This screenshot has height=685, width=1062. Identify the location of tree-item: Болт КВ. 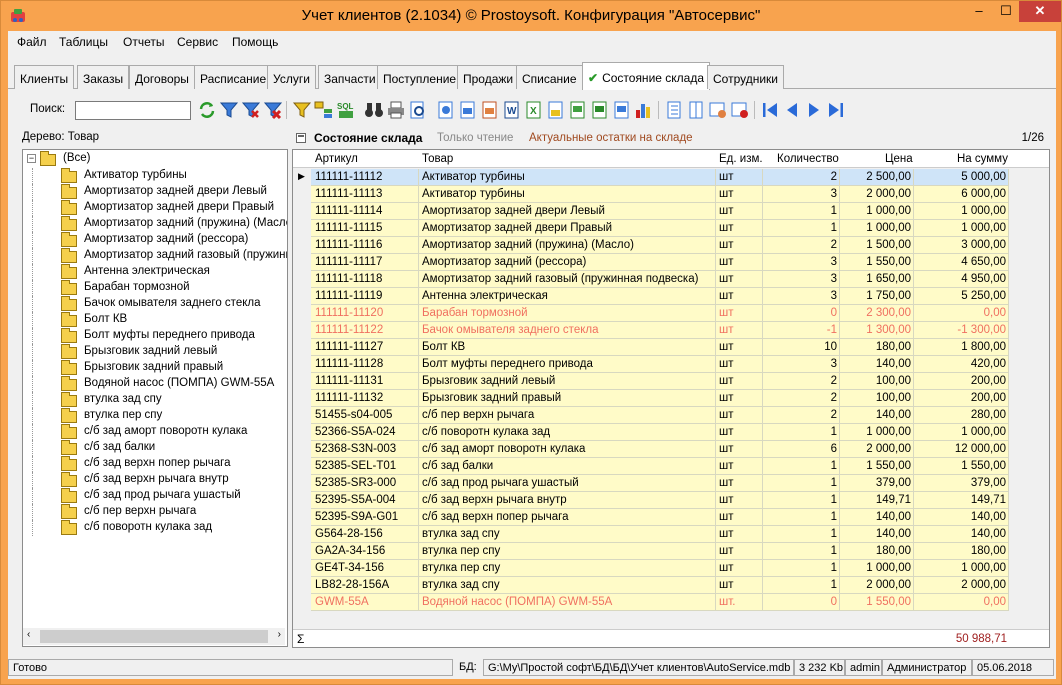
(155, 320).